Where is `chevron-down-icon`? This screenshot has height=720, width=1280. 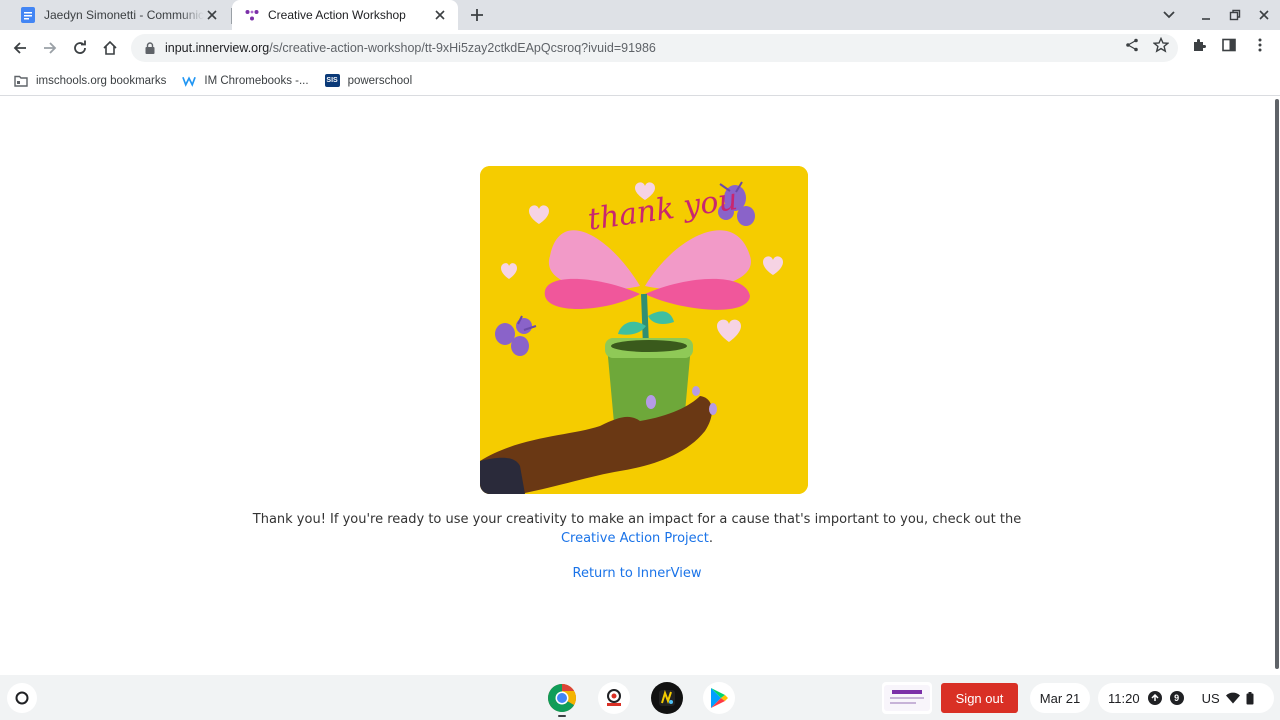
chevron-down-icon is located at coordinates (1169, 15).